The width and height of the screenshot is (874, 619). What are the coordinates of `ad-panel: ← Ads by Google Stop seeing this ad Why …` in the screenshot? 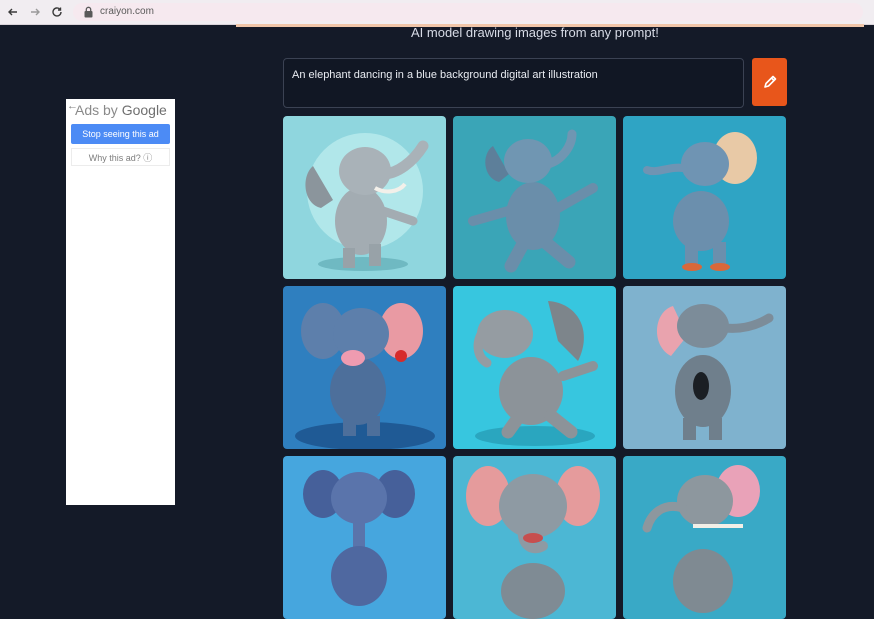 It's located at (120, 302).